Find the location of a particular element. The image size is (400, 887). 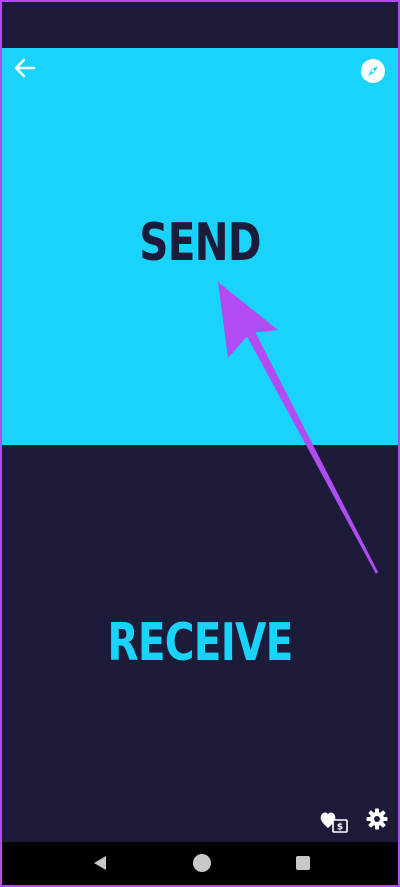

receive-label: RECEIVE is located at coordinates (200, 643).